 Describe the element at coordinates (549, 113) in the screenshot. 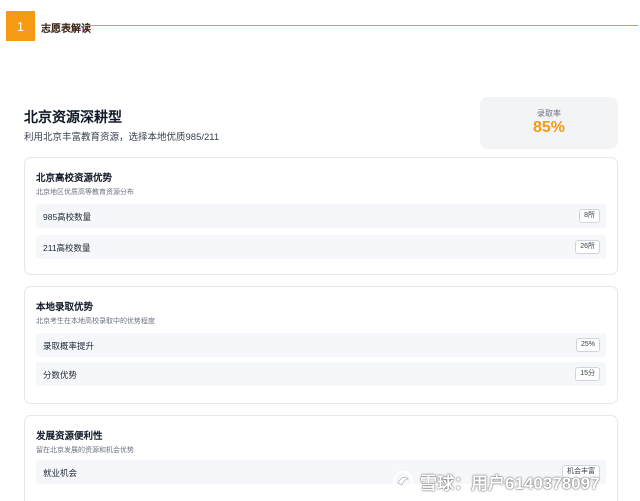

I see `admission-rate-label: 录取率` at that location.